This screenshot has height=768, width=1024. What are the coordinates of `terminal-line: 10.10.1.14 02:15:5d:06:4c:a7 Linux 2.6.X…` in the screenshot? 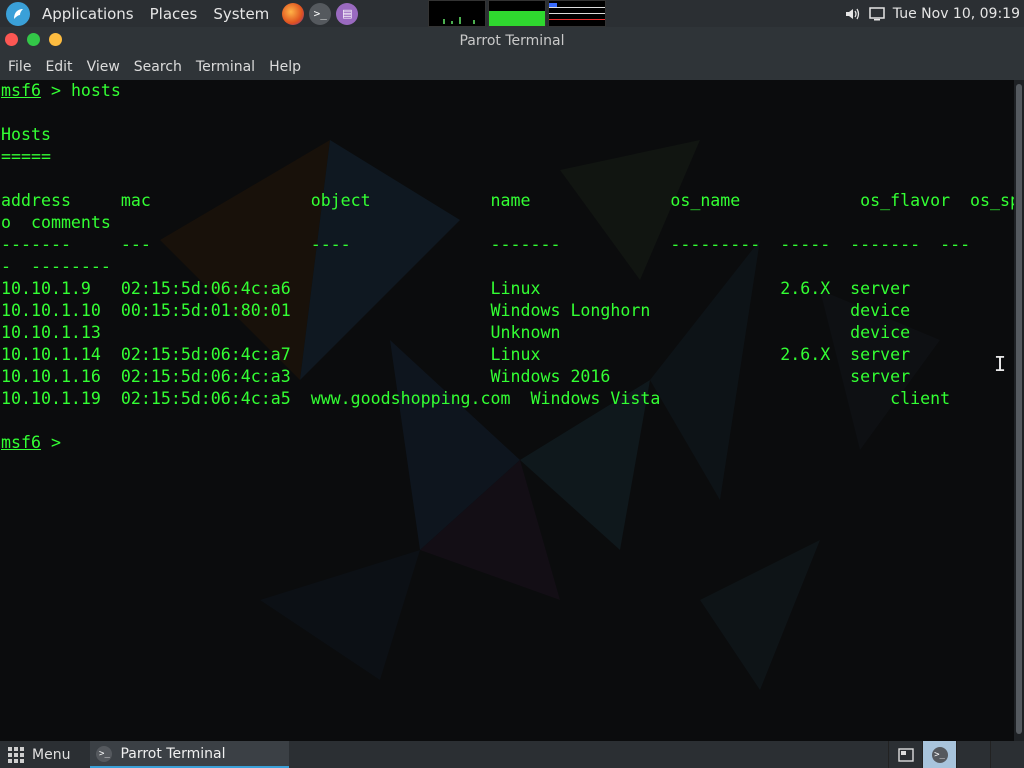 It's located at (507, 355).